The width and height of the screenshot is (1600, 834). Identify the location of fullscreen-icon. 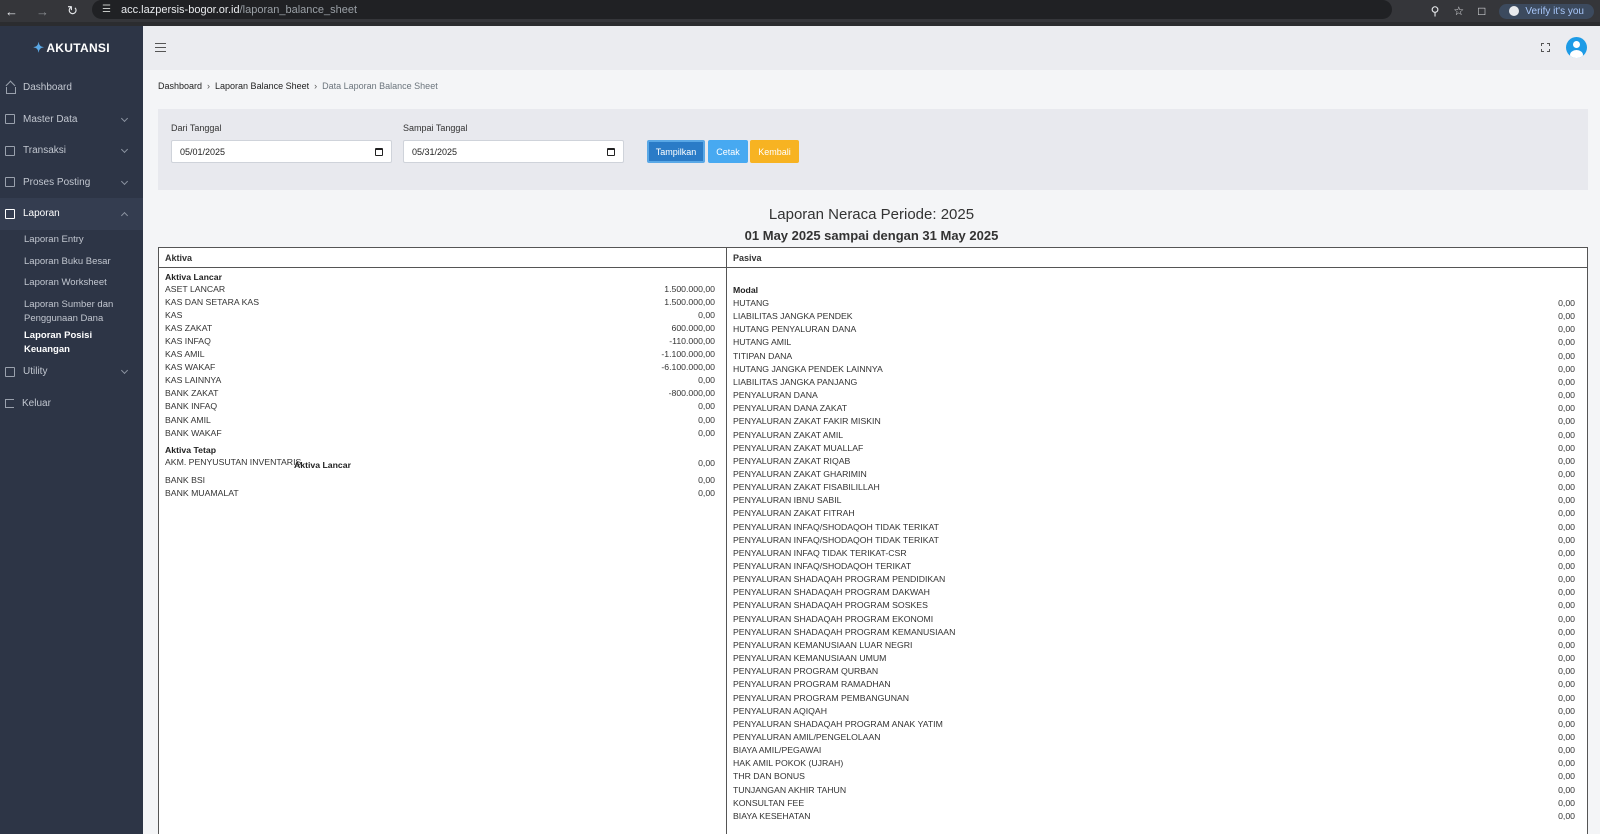
(1545, 47).